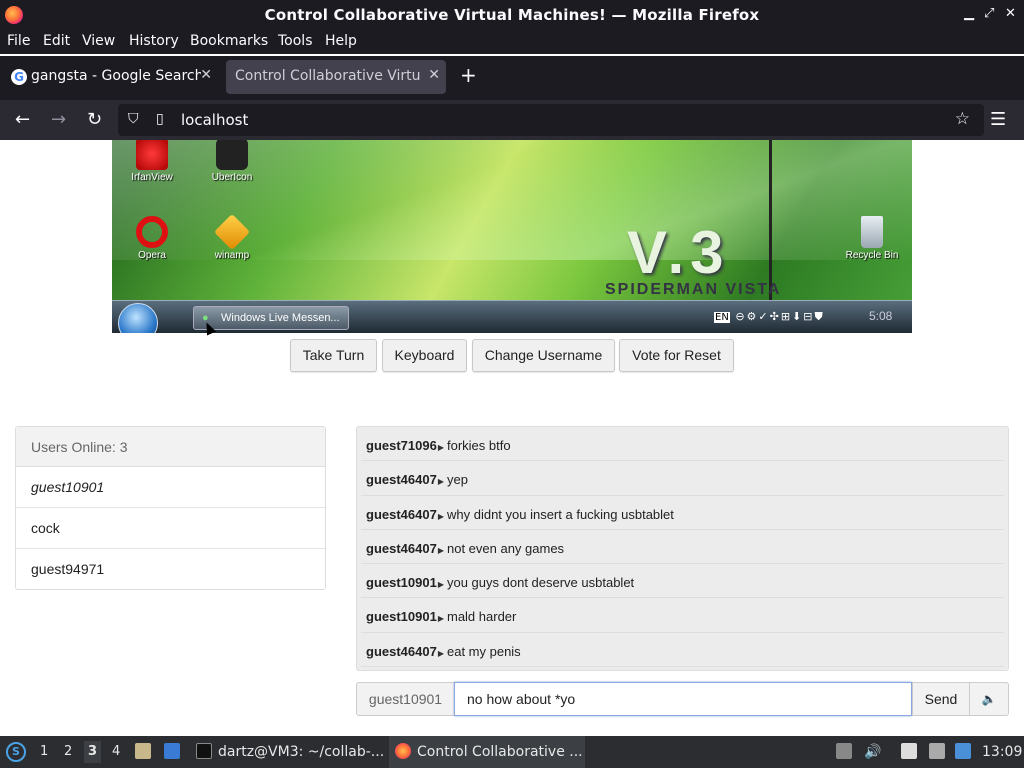  I want to click on menu-tools: Tools, so click(295, 41).